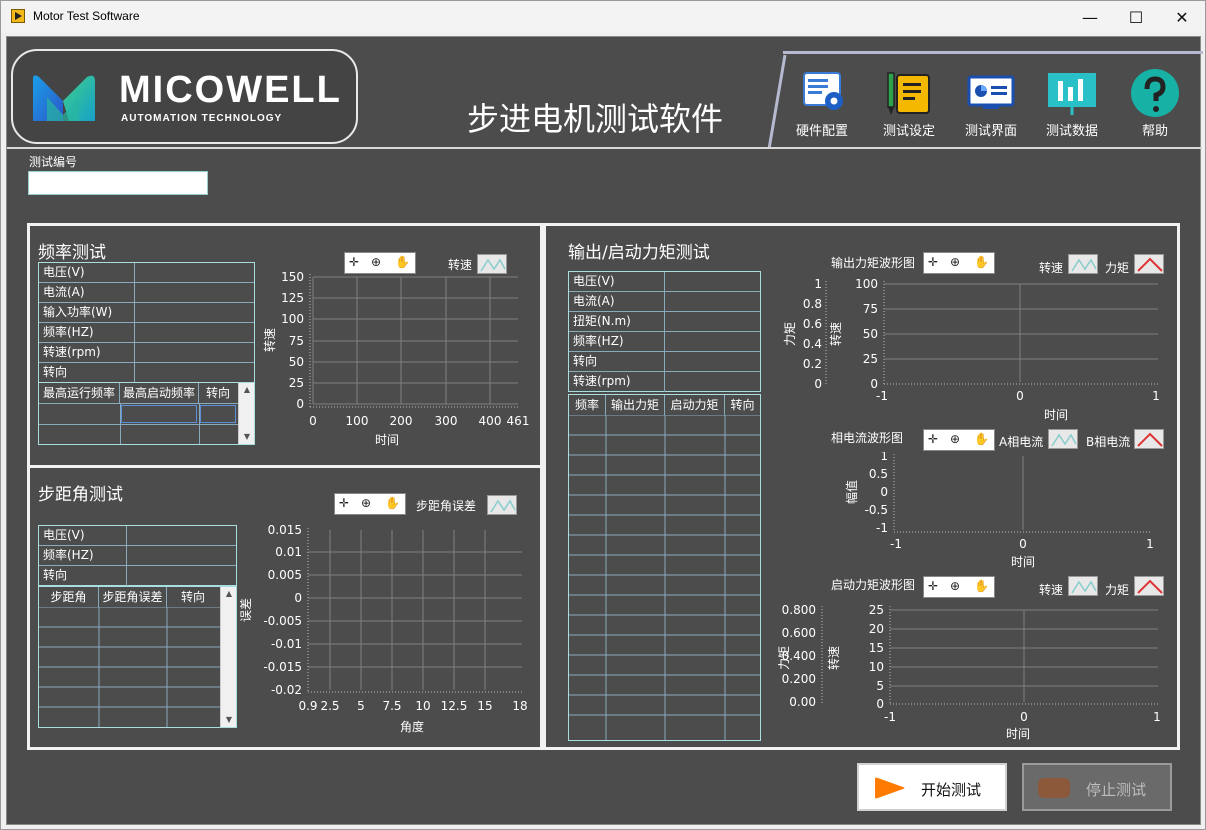 The width and height of the screenshot is (1206, 830). I want to click on readout-label: 电压(V), so click(87, 273).